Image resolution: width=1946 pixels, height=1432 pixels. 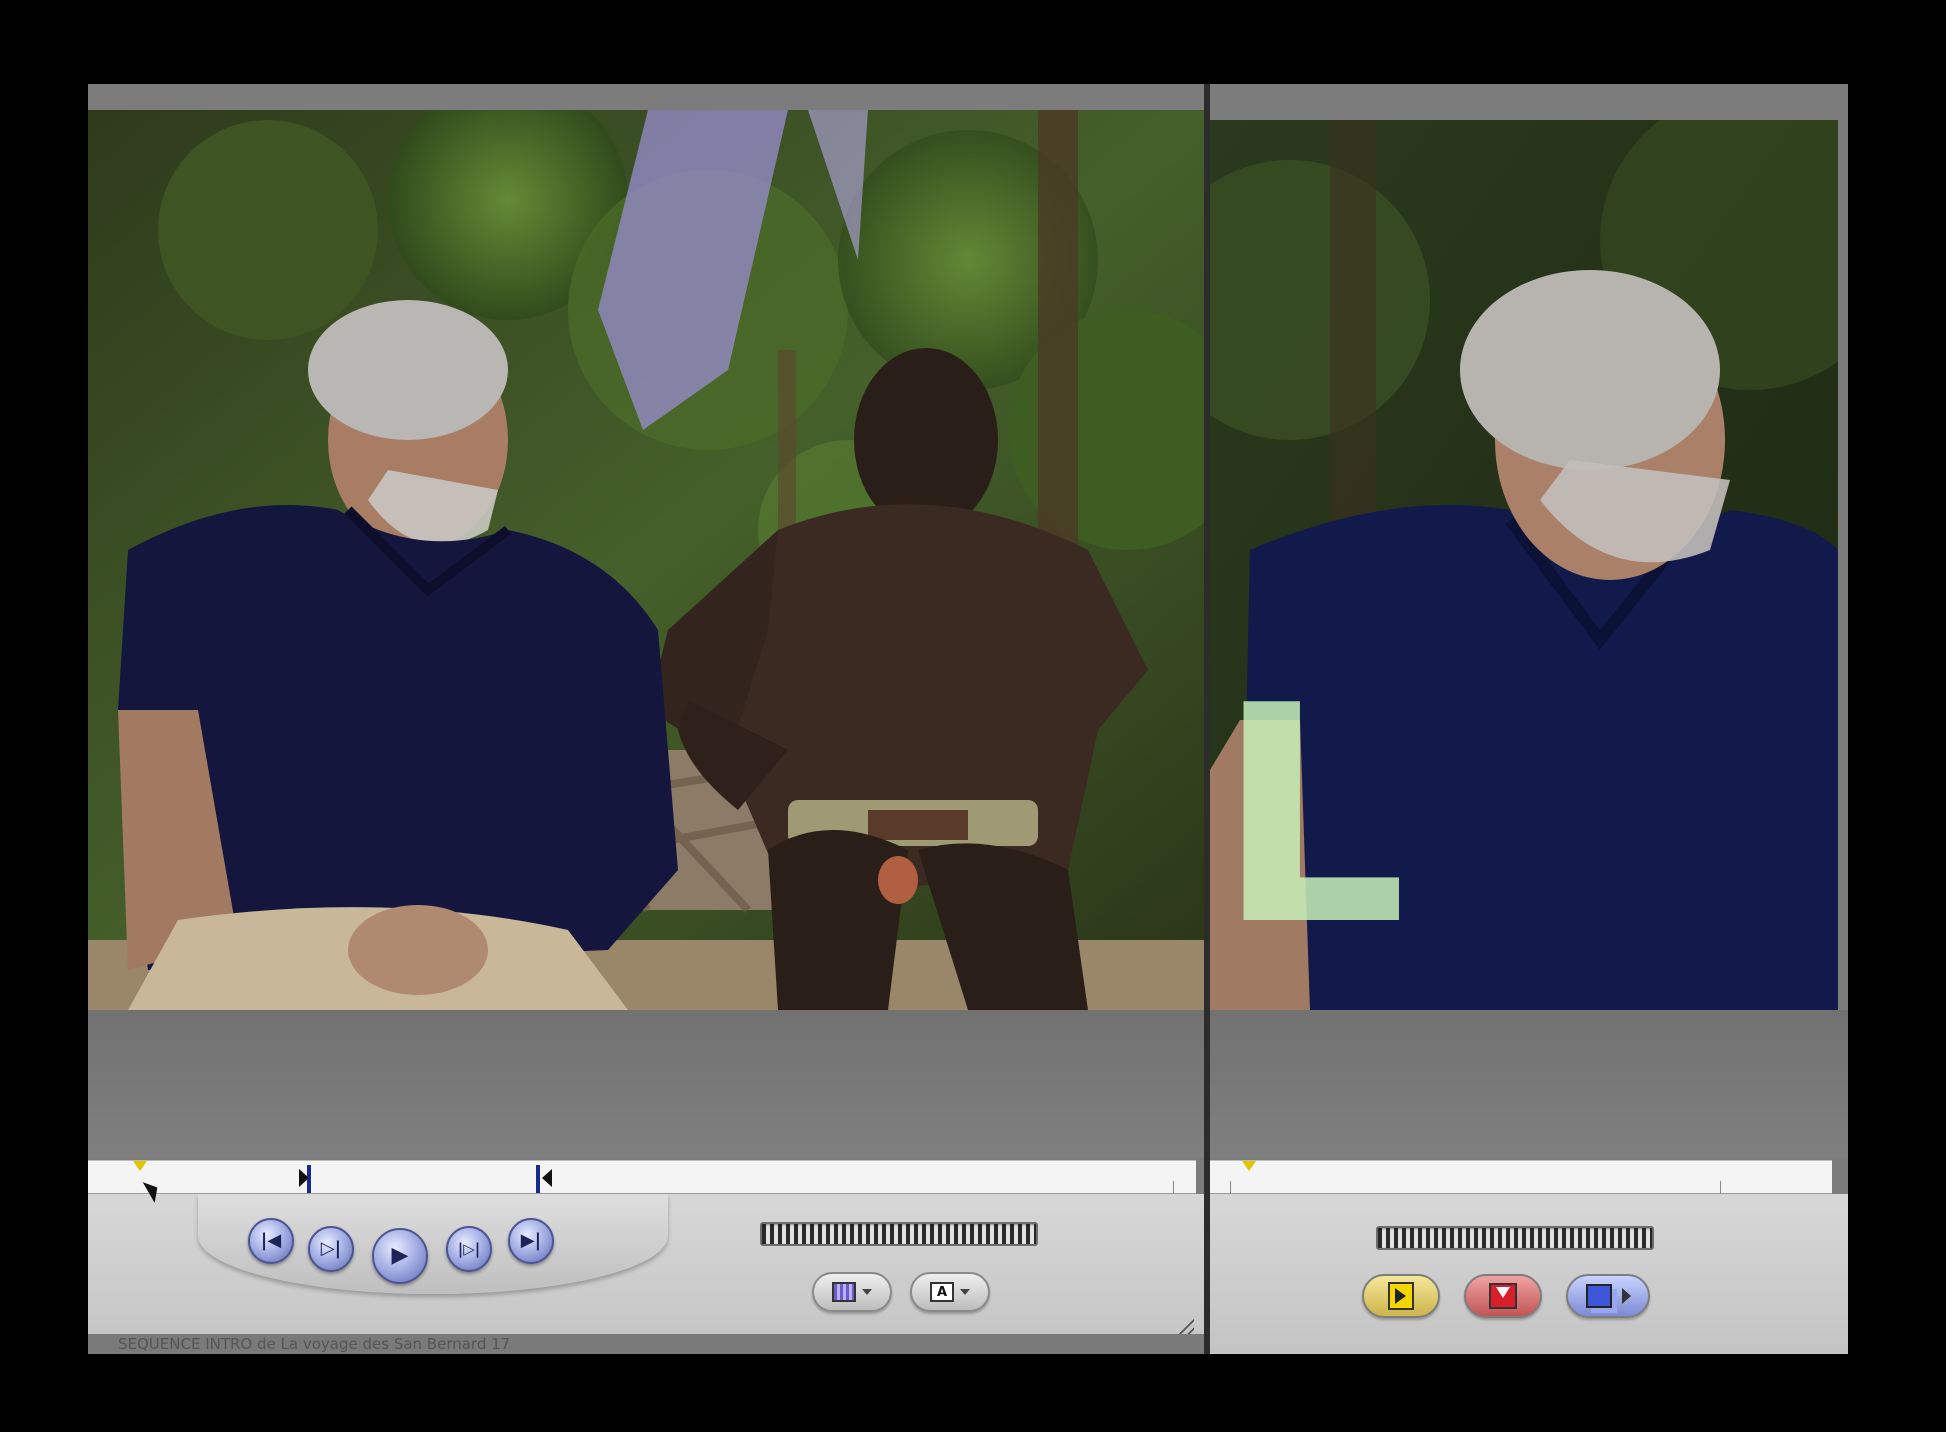 I want to click on play-around-icon: |▷|, so click(x=469, y=1248).